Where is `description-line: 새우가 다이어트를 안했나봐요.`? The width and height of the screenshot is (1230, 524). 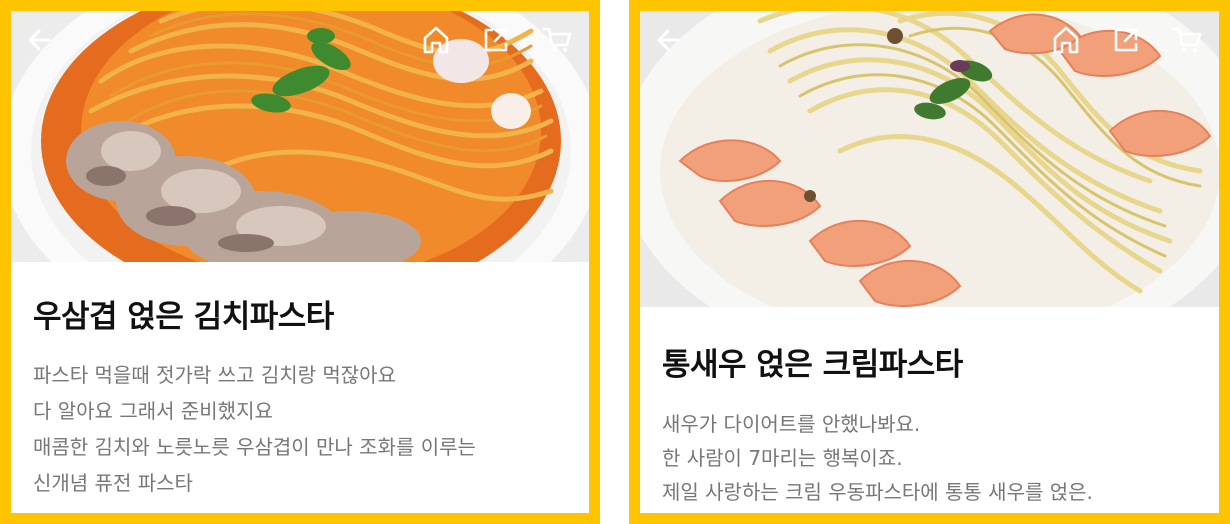 description-line: 새우가 다이어트를 안했나봐요. is located at coordinates (791, 424).